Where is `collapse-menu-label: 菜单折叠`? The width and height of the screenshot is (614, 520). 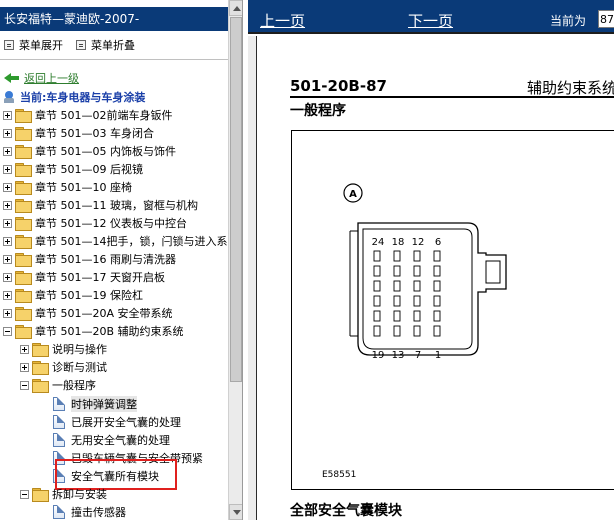
collapse-menu-label: 菜单折叠 is located at coordinates (113, 45).